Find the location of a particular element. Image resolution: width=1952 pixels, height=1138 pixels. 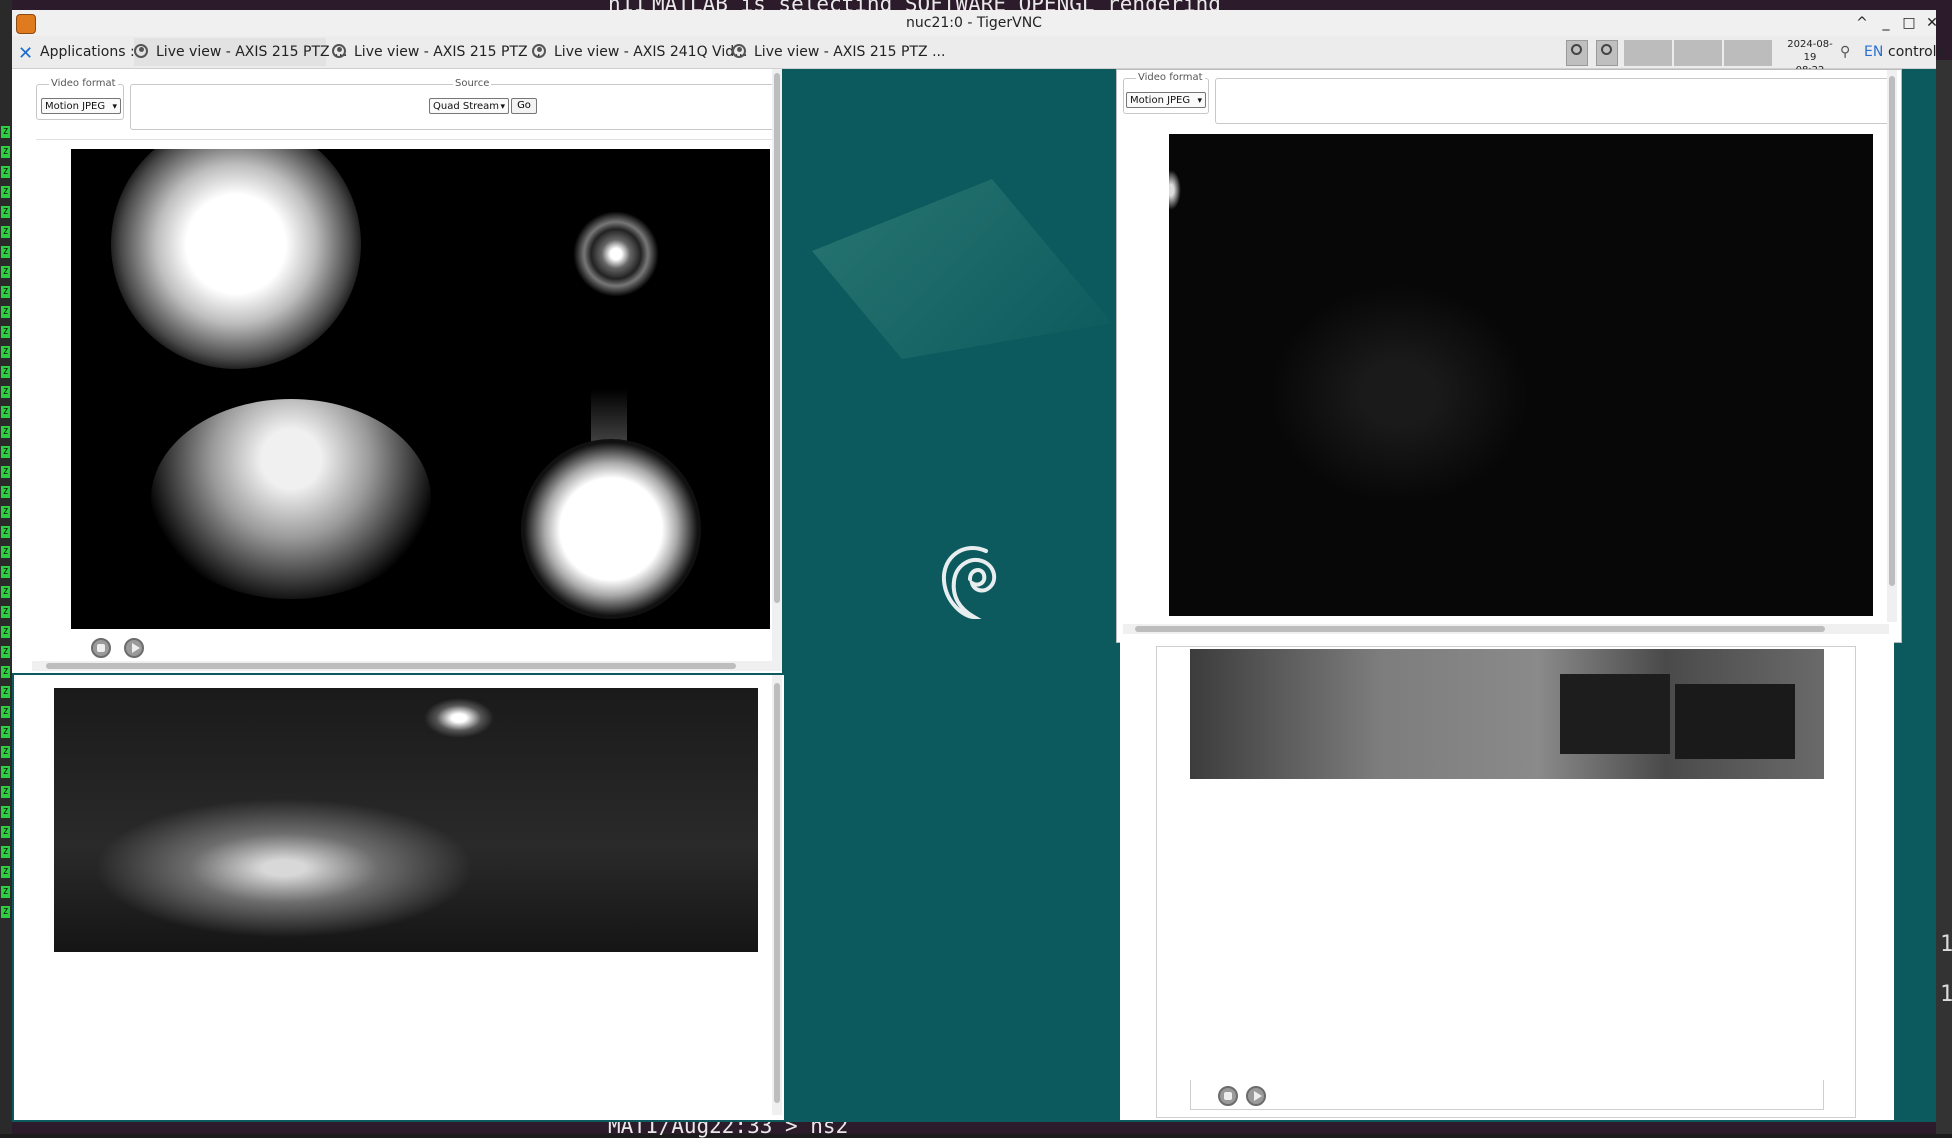

keyboard-layout: EN is located at coordinates (1873, 52).